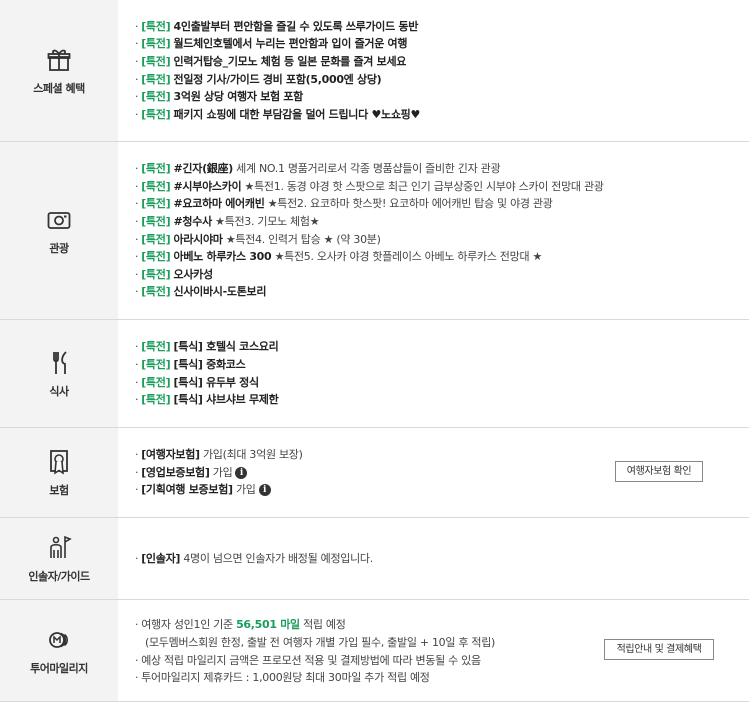 This screenshot has width=749, height=702. Describe the element at coordinates (59, 88) in the screenshot. I see `special-benefits-label: 스페셜 혜택` at that location.